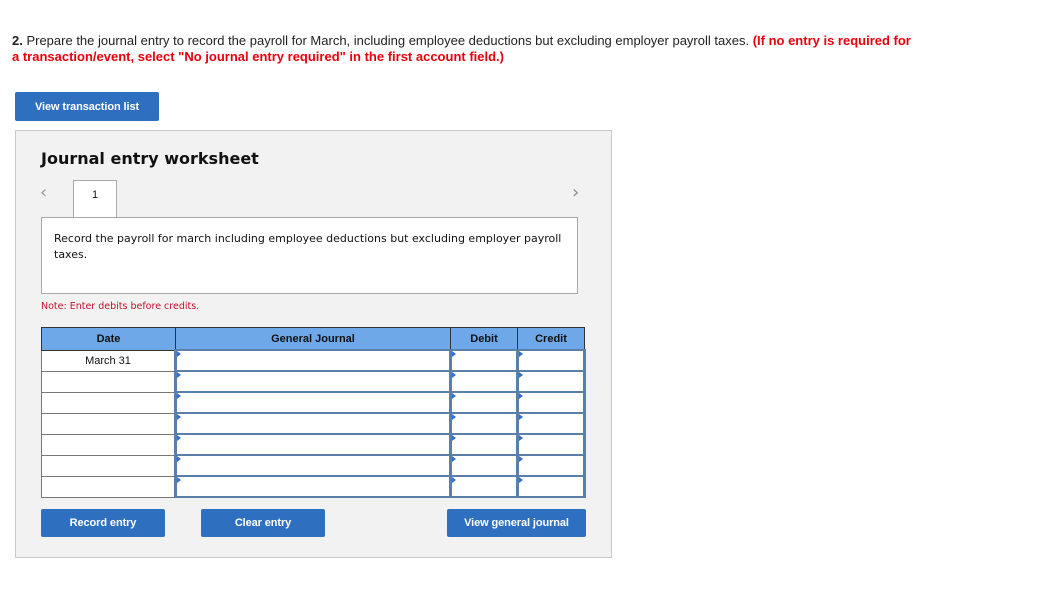 This screenshot has width=1060, height=616. Describe the element at coordinates (43, 192) in the screenshot. I see `chevron-left-icon: ‹` at that location.